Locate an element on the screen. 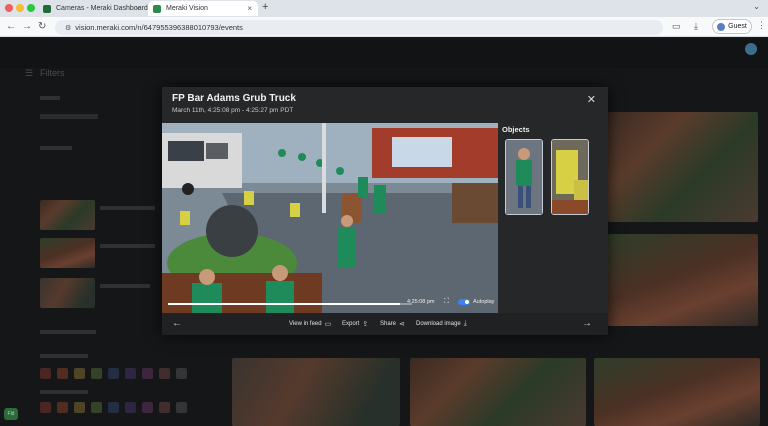  autoplay-switch is located at coordinates (464, 302).